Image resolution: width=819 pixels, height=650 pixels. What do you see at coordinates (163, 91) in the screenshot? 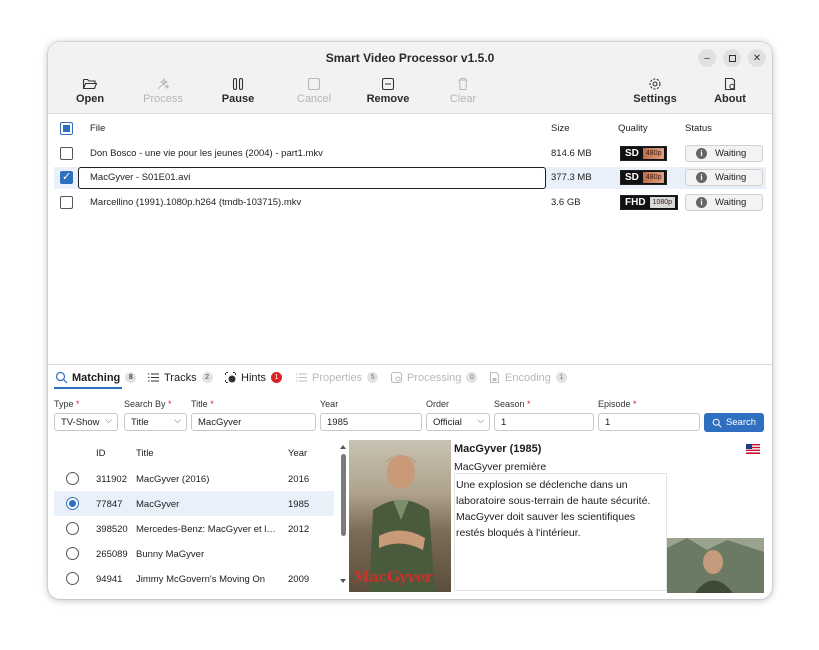
I see `process-button: Process` at bounding box center [163, 91].